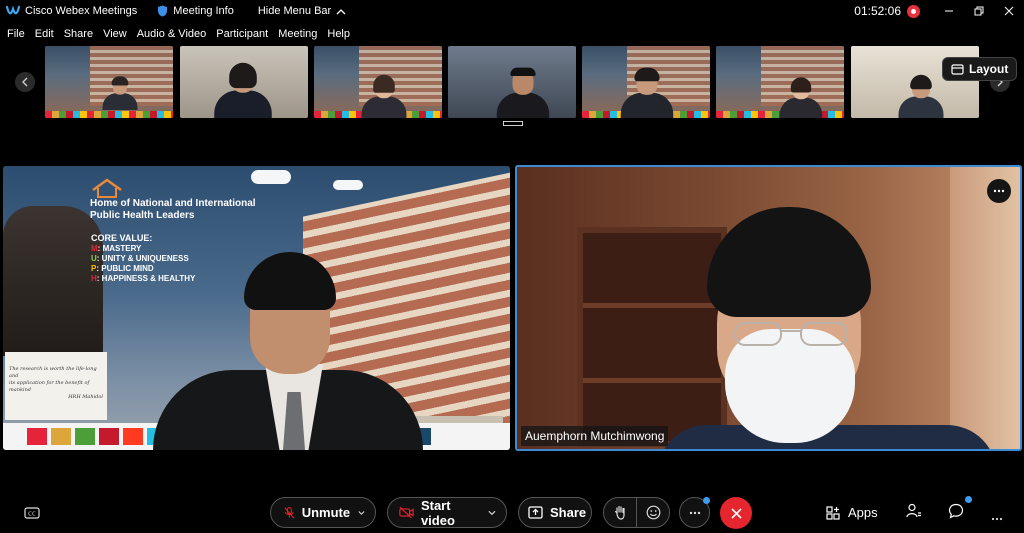  I want to click on apps-label: Apps, so click(863, 512).